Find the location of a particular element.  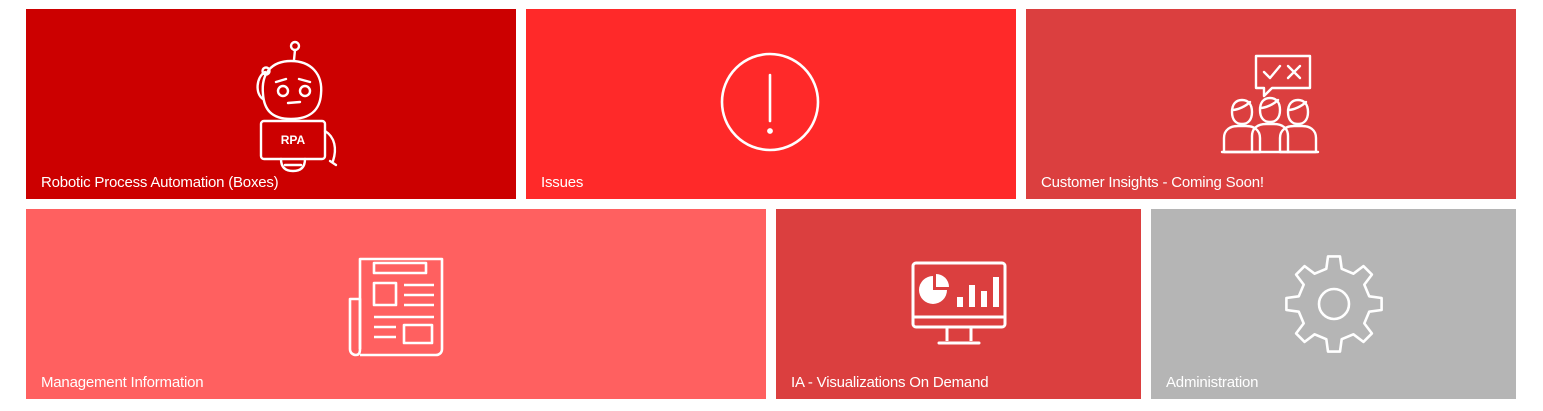

tile-label: Robotic Process Automation (Boxes) is located at coordinates (160, 182).